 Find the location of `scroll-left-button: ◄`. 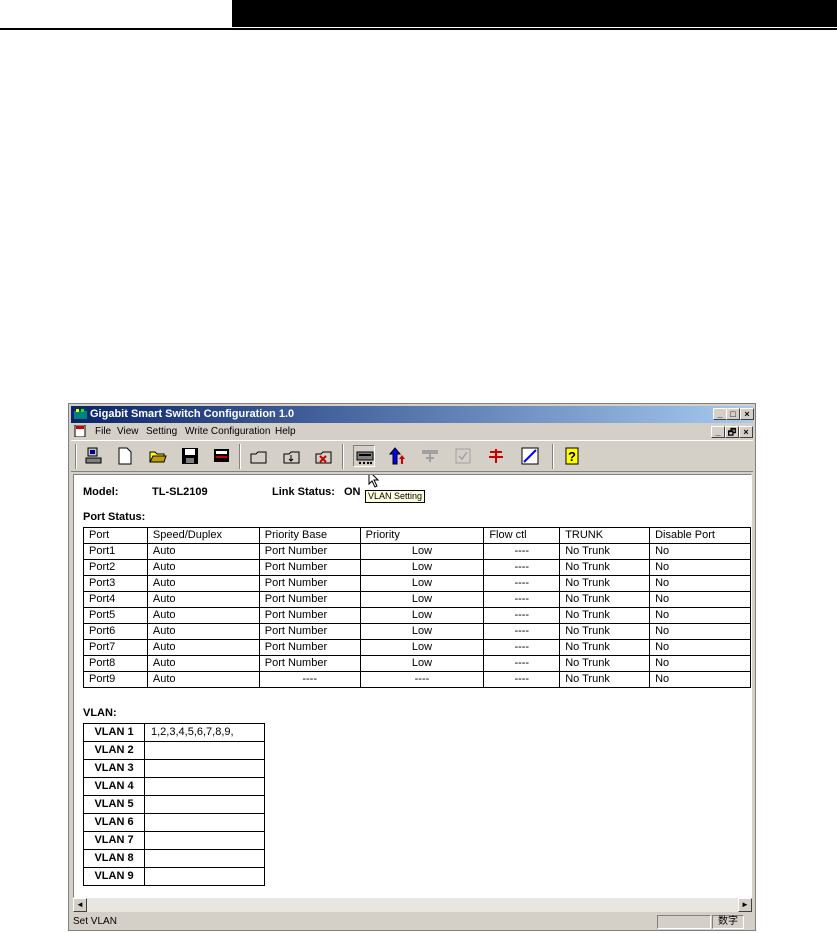

scroll-left-button: ◄ is located at coordinates (80, 905).